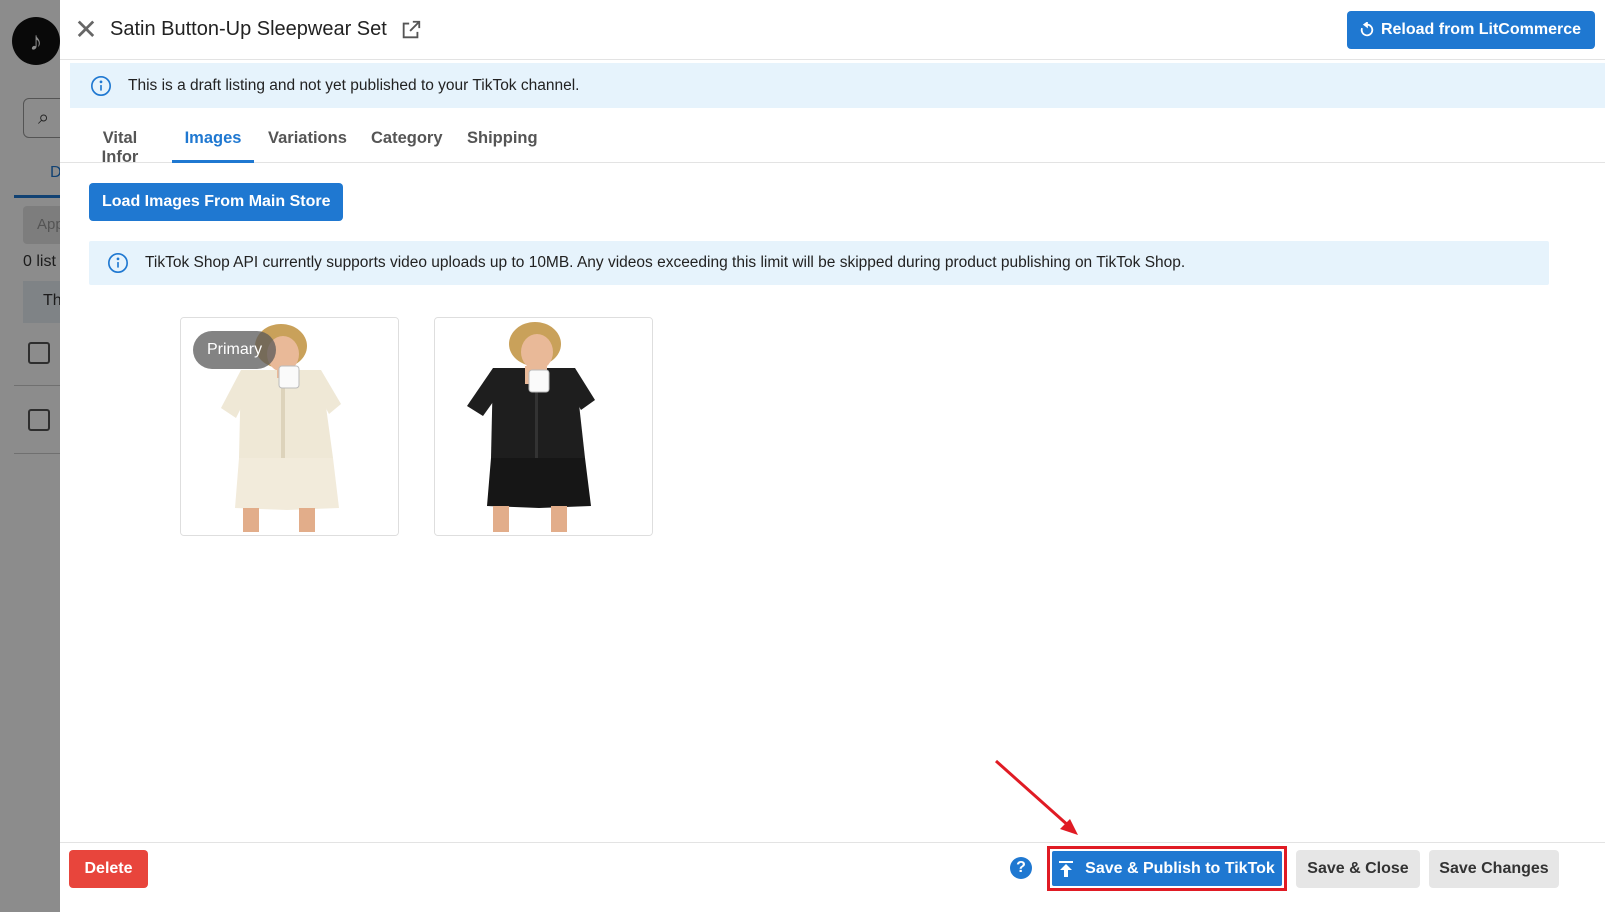 Image resolution: width=1605 pixels, height=912 pixels. I want to click on modal-title: Satin Button-Up Sleepwear Set, so click(248, 29).